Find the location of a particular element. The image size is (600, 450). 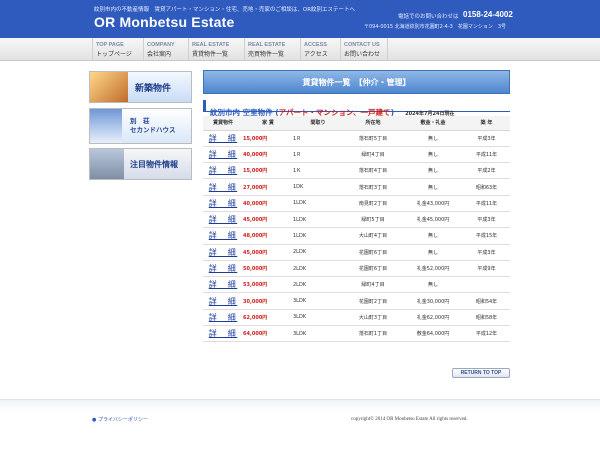

table-row: 詳 細 40,000円 1LDK 南見町2丁目 礼金43,000円 平成11年 is located at coordinates (356, 203).